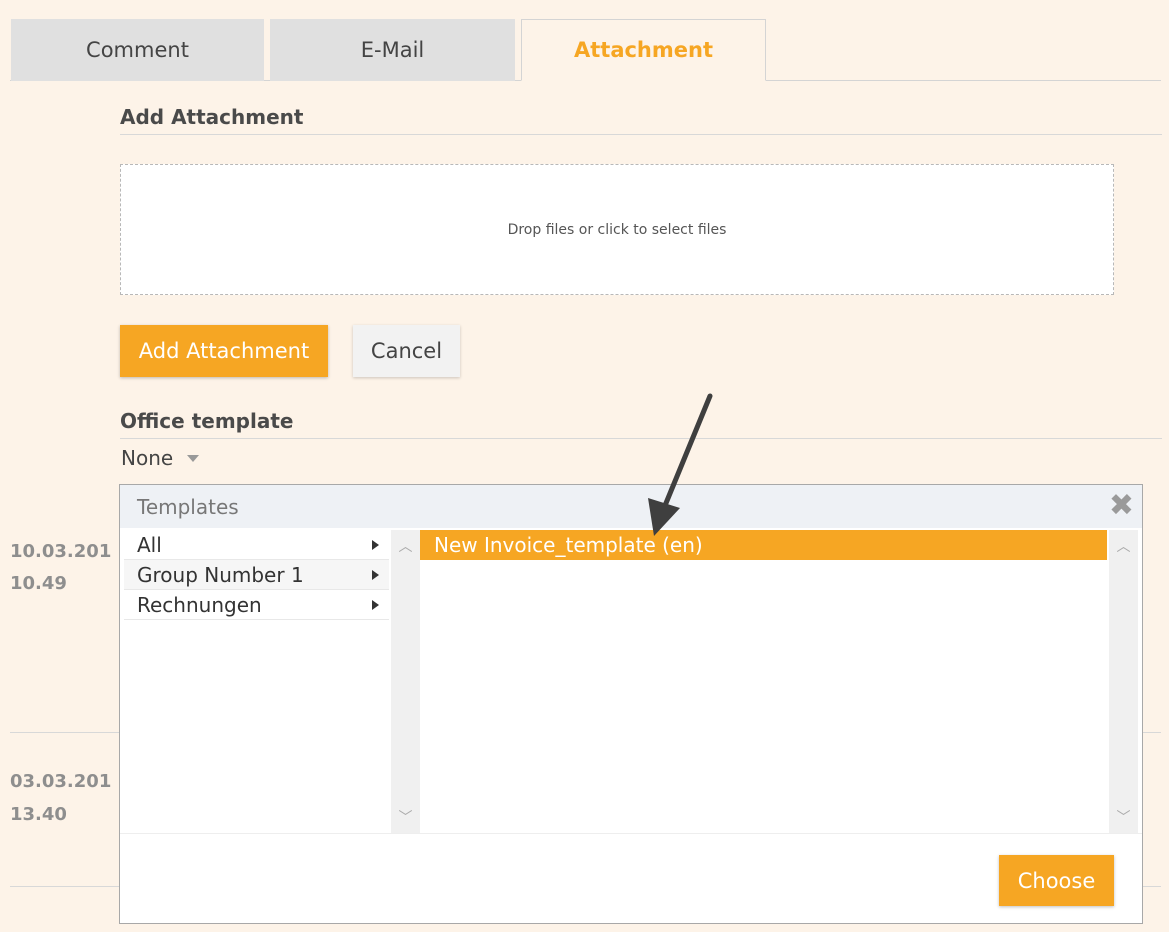  I want to click on close-icon: ✖, so click(1121, 506).